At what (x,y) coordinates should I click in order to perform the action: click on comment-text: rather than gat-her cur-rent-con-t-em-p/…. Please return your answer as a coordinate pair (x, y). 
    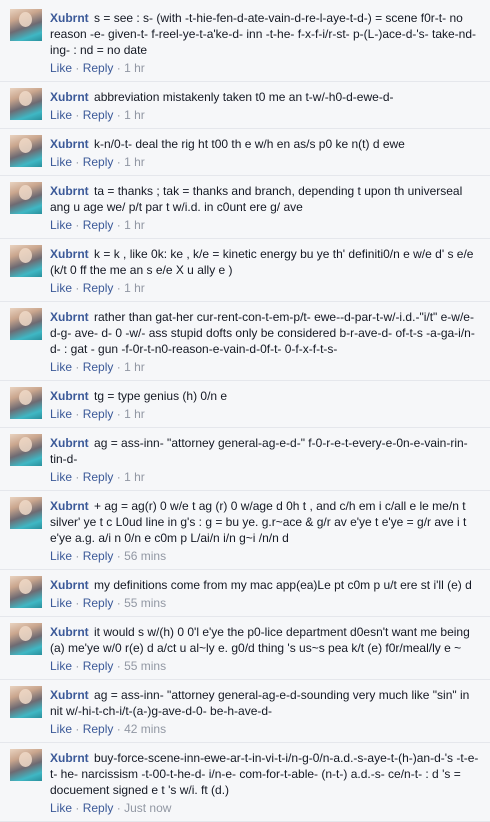
    Looking at the image, I should click on (262, 333).